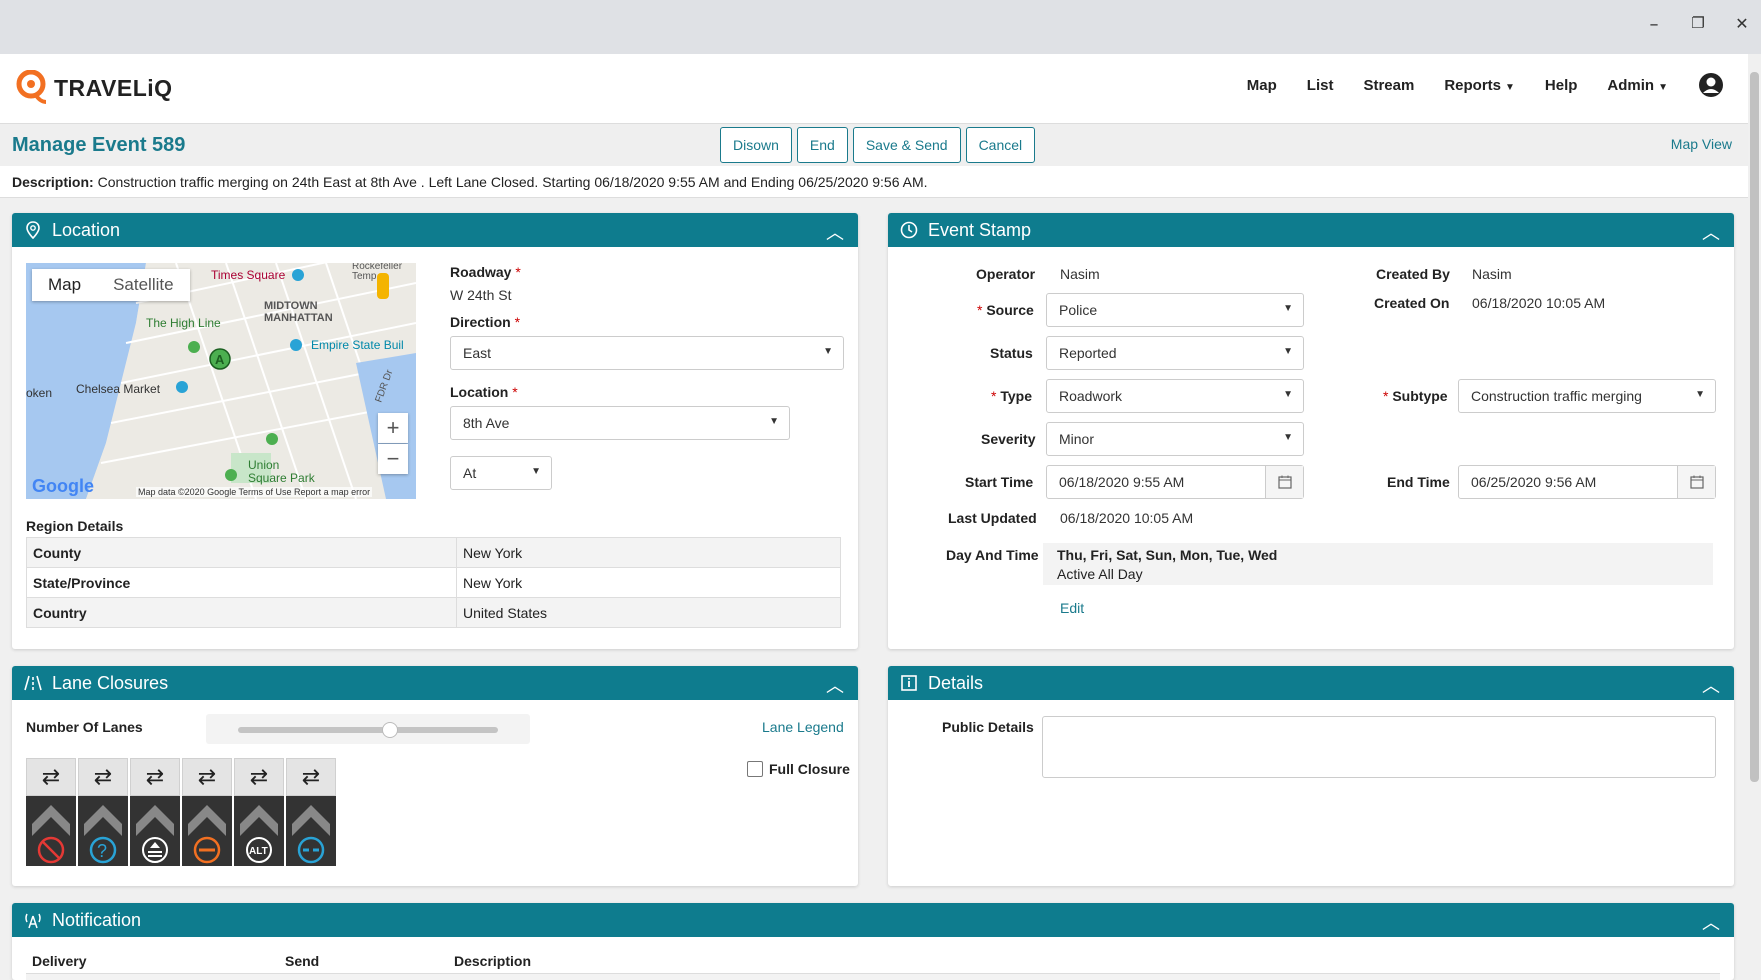  I want to click on cancel-button: Cancel, so click(1000, 145).